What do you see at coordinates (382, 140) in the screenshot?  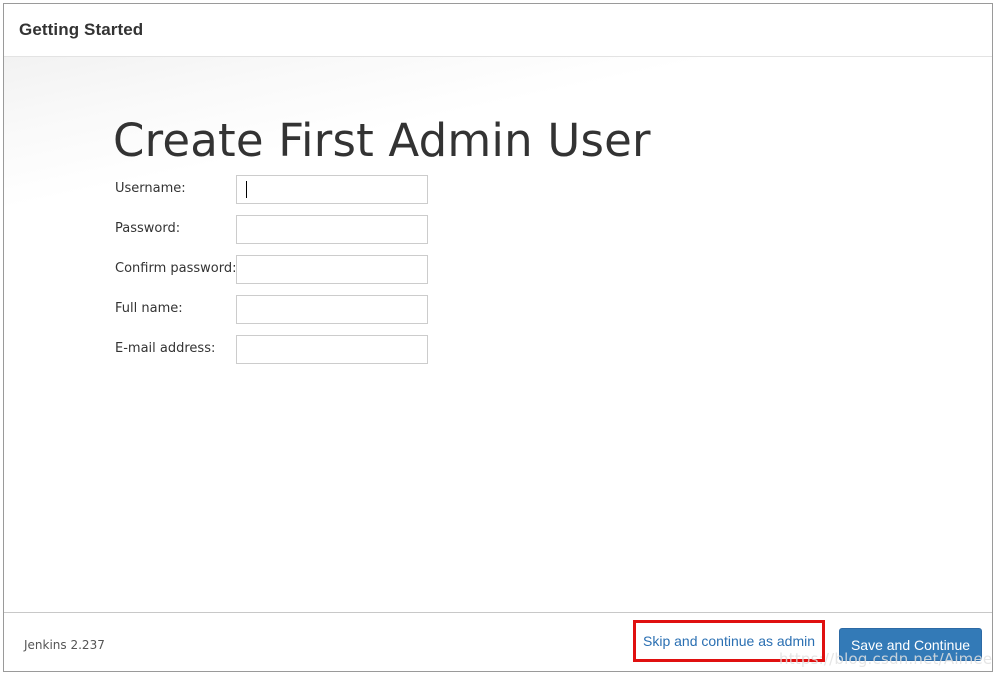 I see `page-title: Create First Admin User` at bounding box center [382, 140].